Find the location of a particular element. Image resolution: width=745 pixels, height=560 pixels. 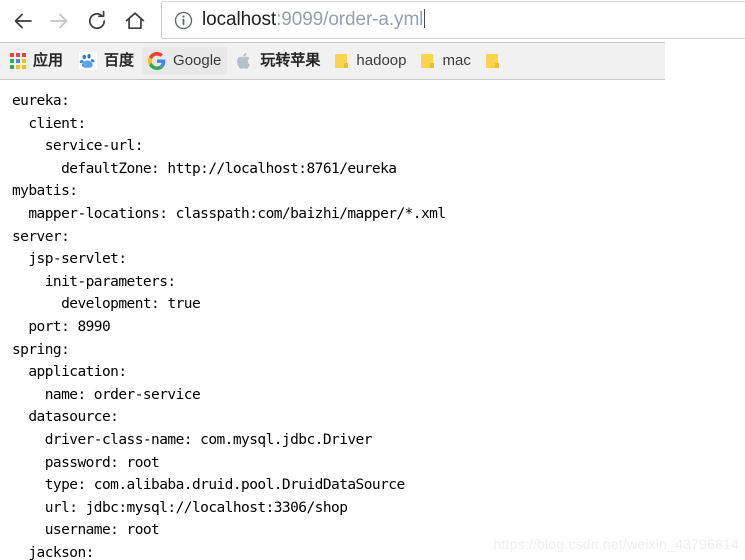

bookmark-apps-shortcut: 应用 is located at coordinates (35, 61).